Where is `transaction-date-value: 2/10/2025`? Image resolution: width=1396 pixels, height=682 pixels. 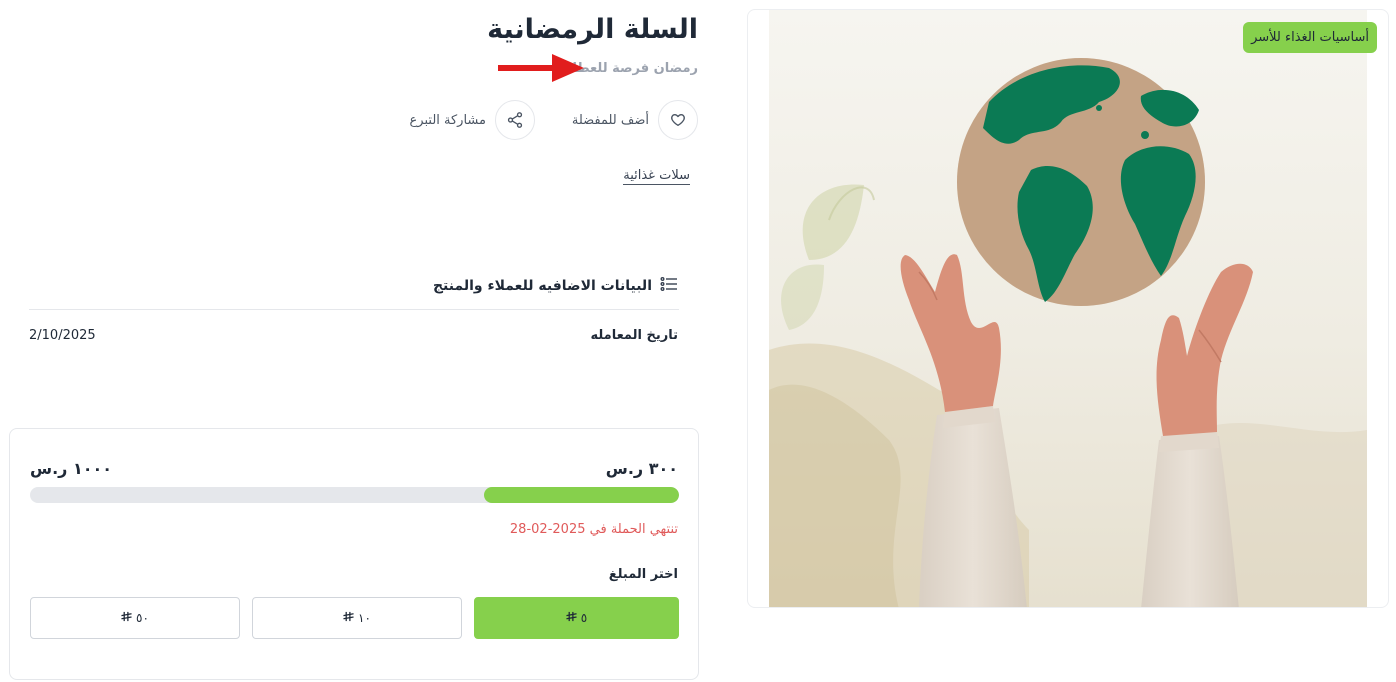 transaction-date-value: 2/10/2025 is located at coordinates (62, 335).